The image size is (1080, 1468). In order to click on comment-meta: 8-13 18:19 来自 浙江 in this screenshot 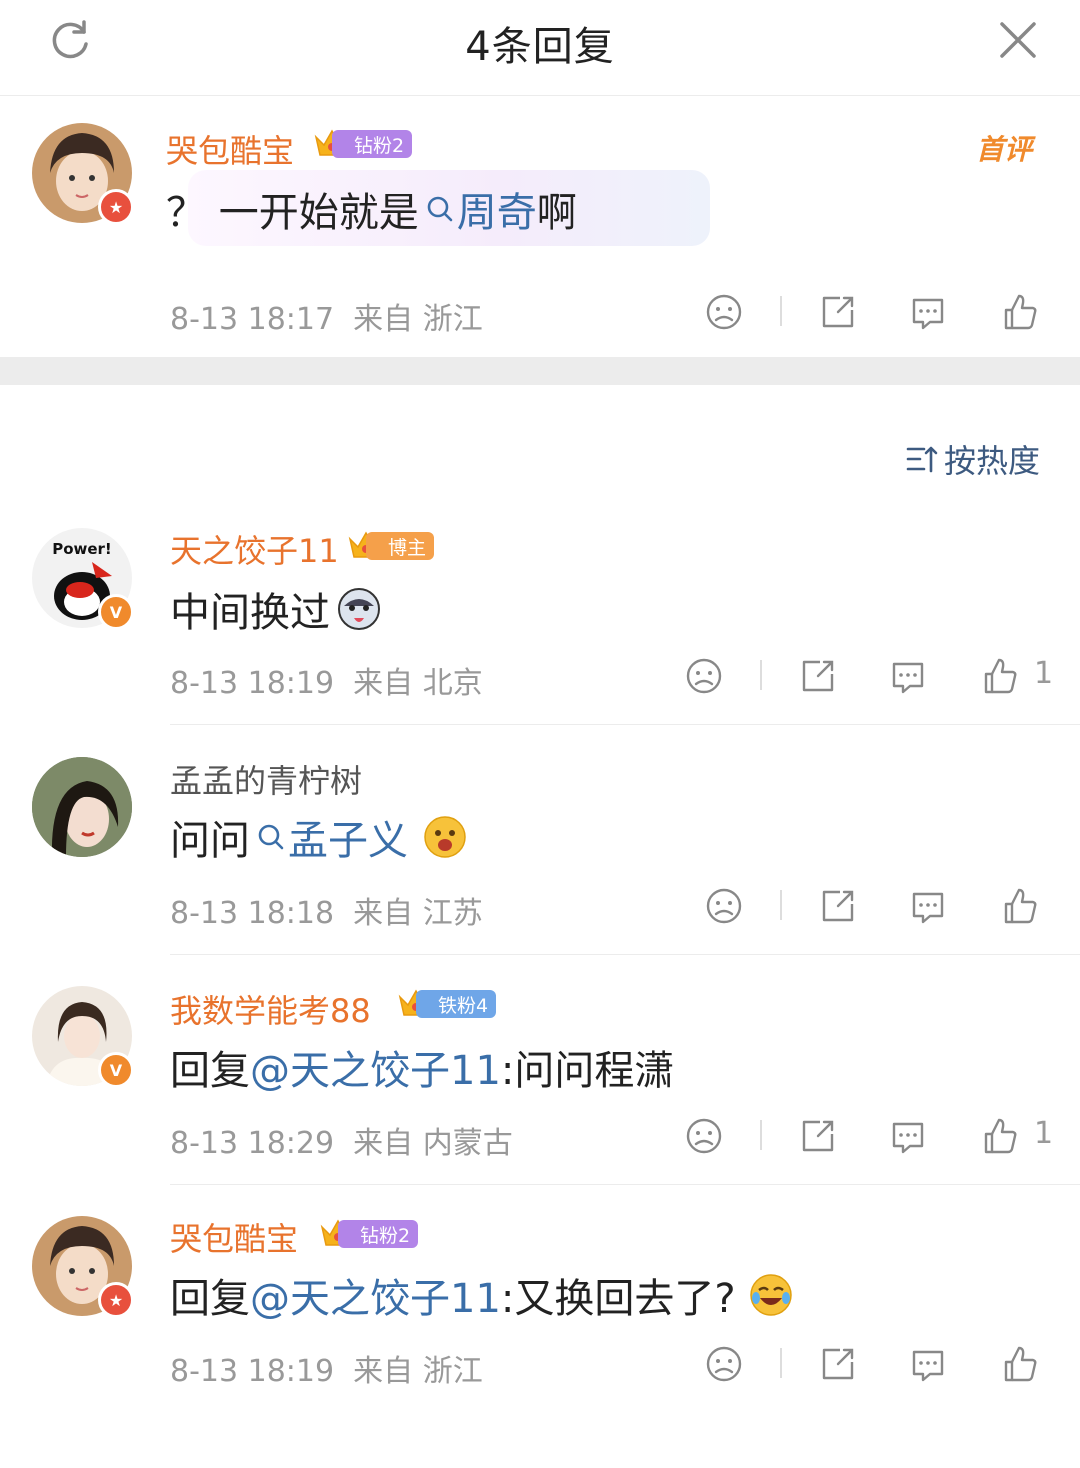, I will do `click(326, 1371)`.